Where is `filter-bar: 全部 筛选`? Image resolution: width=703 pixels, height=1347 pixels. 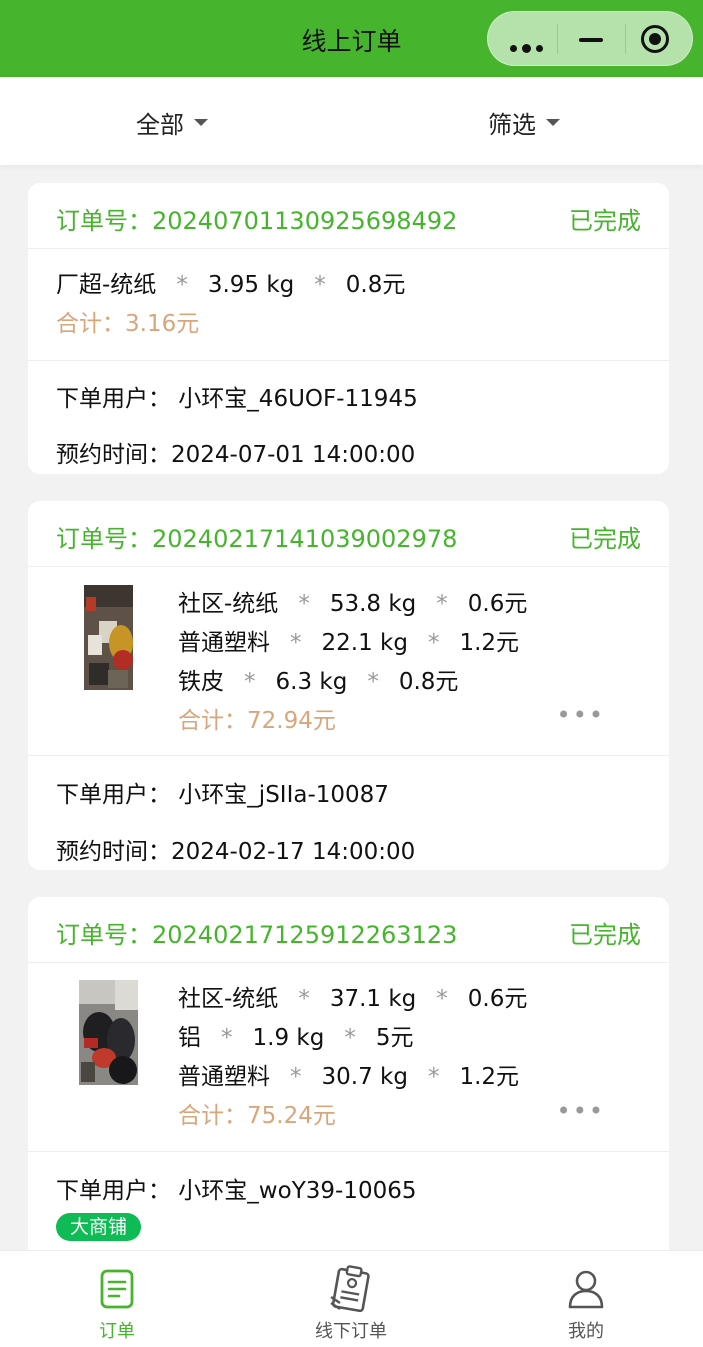 filter-bar: 全部 筛选 is located at coordinates (351, 121).